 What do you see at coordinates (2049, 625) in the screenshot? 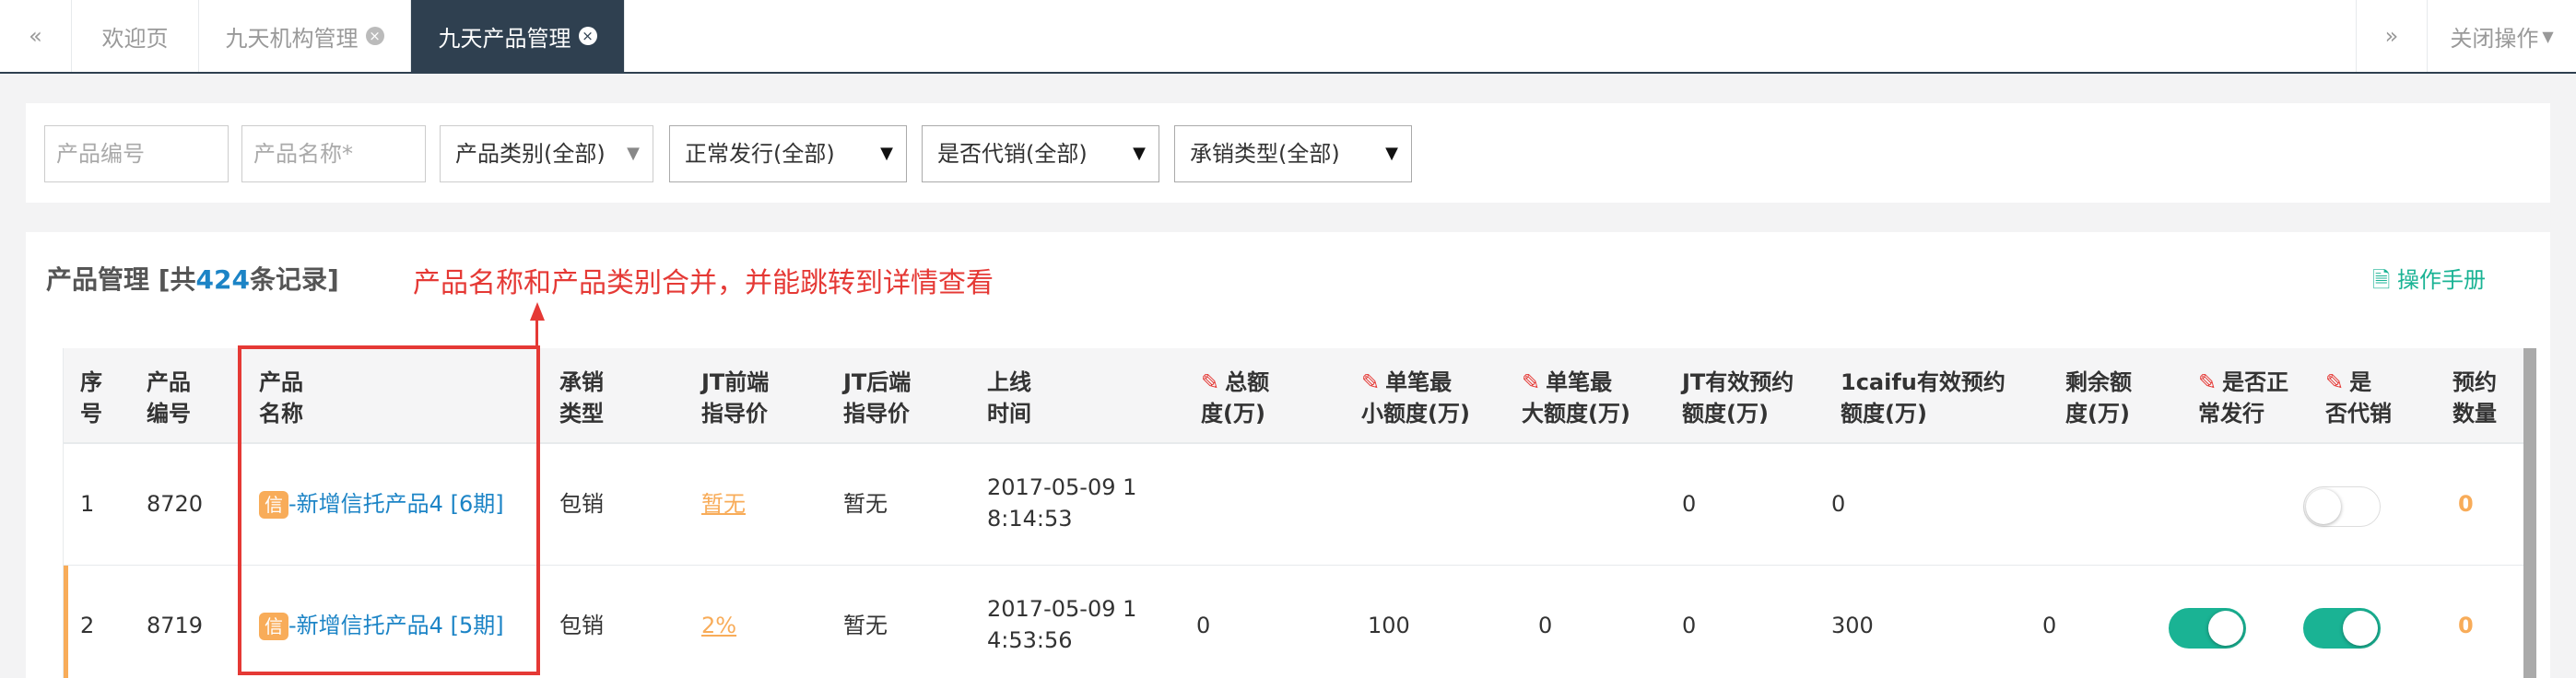
I see `cell-remain: 0` at bounding box center [2049, 625].